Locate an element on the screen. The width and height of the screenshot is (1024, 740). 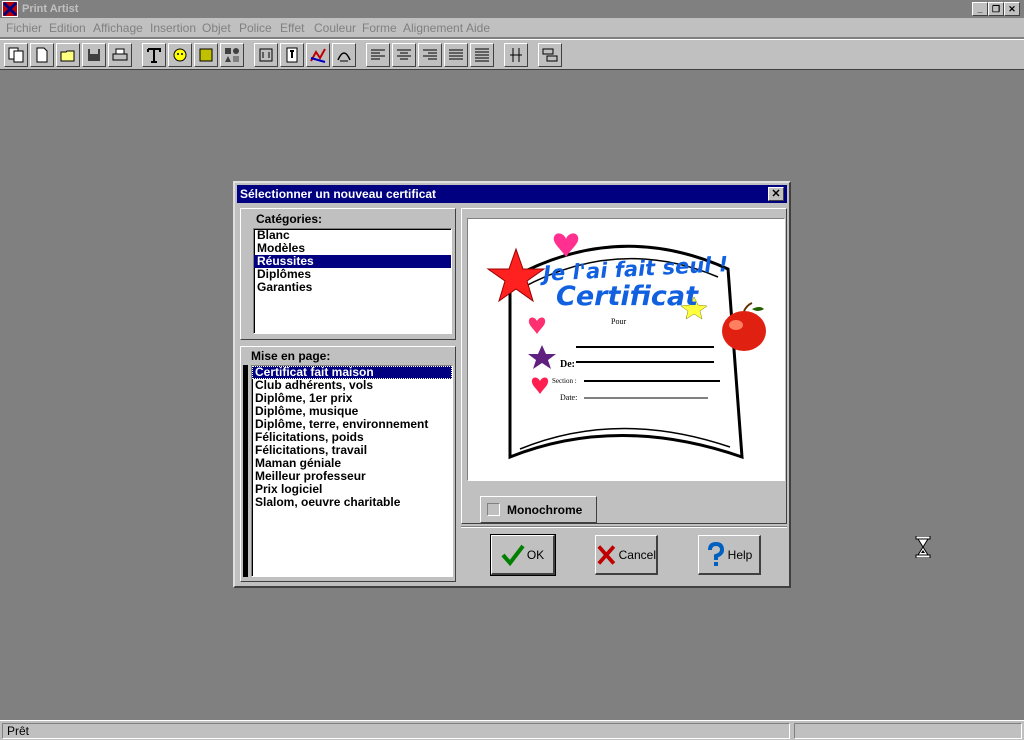
print-artist-app-icon is located at coordinates (10, 9).